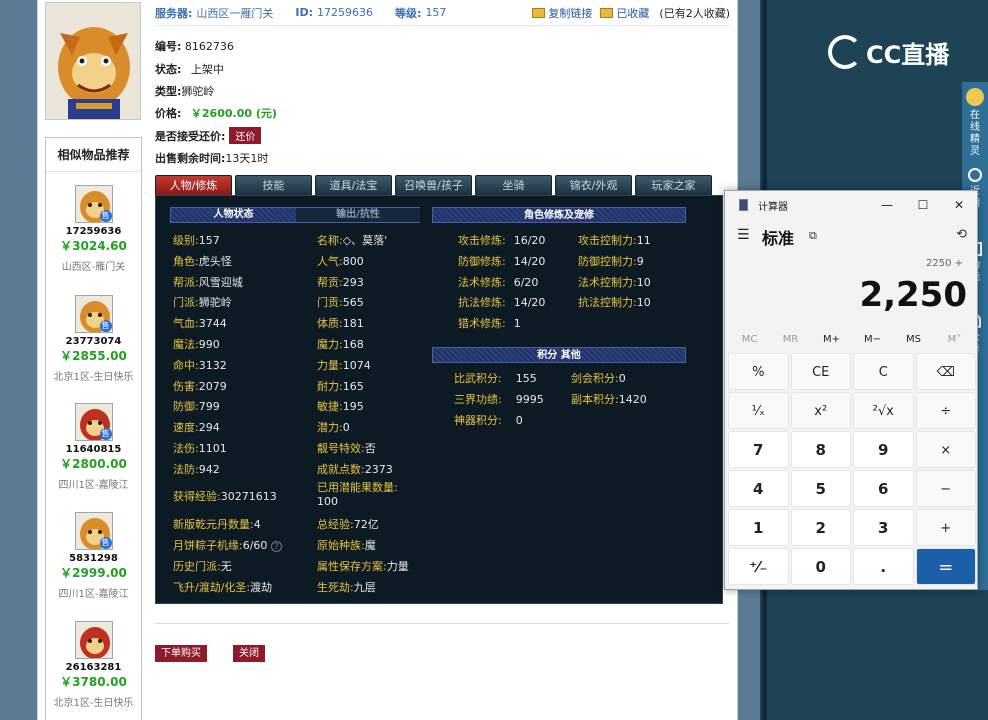  Describe the element at coordinates (433, 185) in the screenshot. I see `tab-3: 召唤兽/孩子` at that location.